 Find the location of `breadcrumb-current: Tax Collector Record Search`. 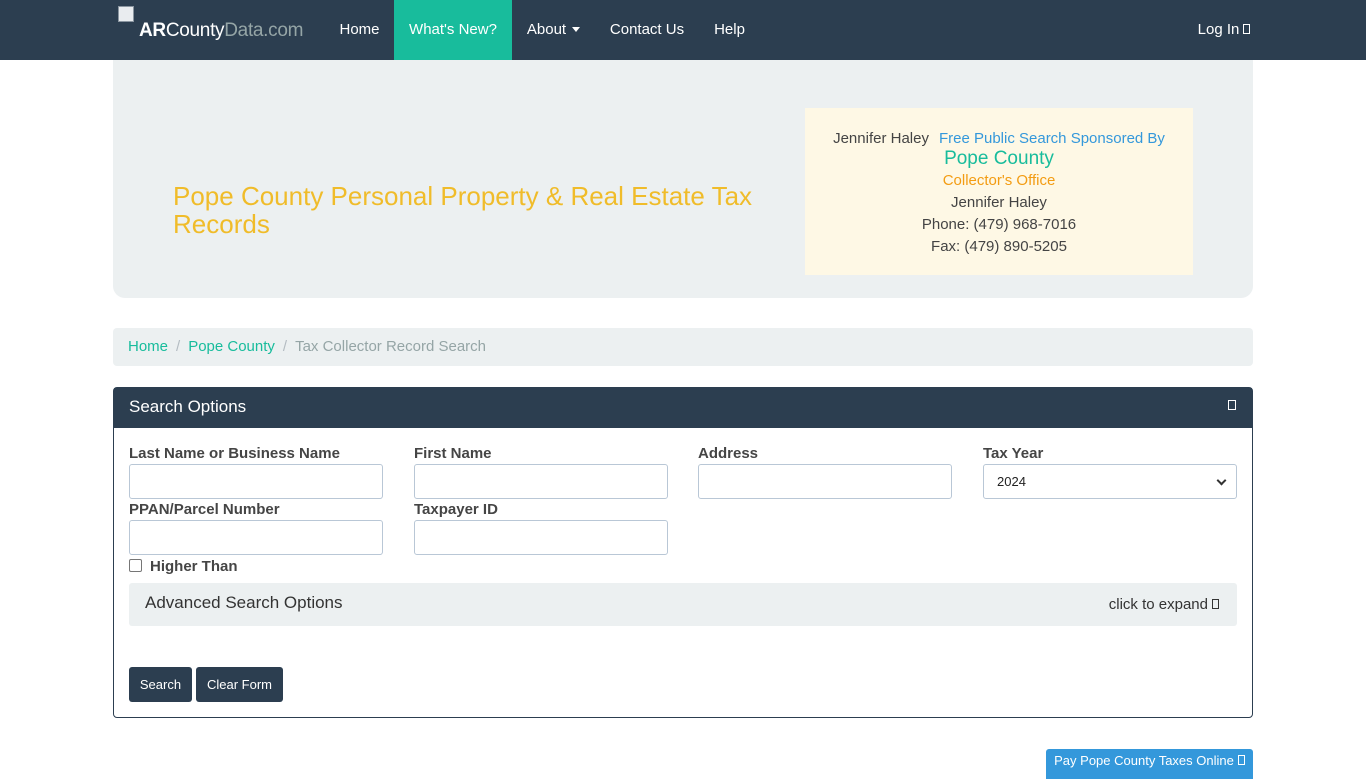

breadcrumb-current: Tax Collector Record Search is located at coordinates (391, 346).